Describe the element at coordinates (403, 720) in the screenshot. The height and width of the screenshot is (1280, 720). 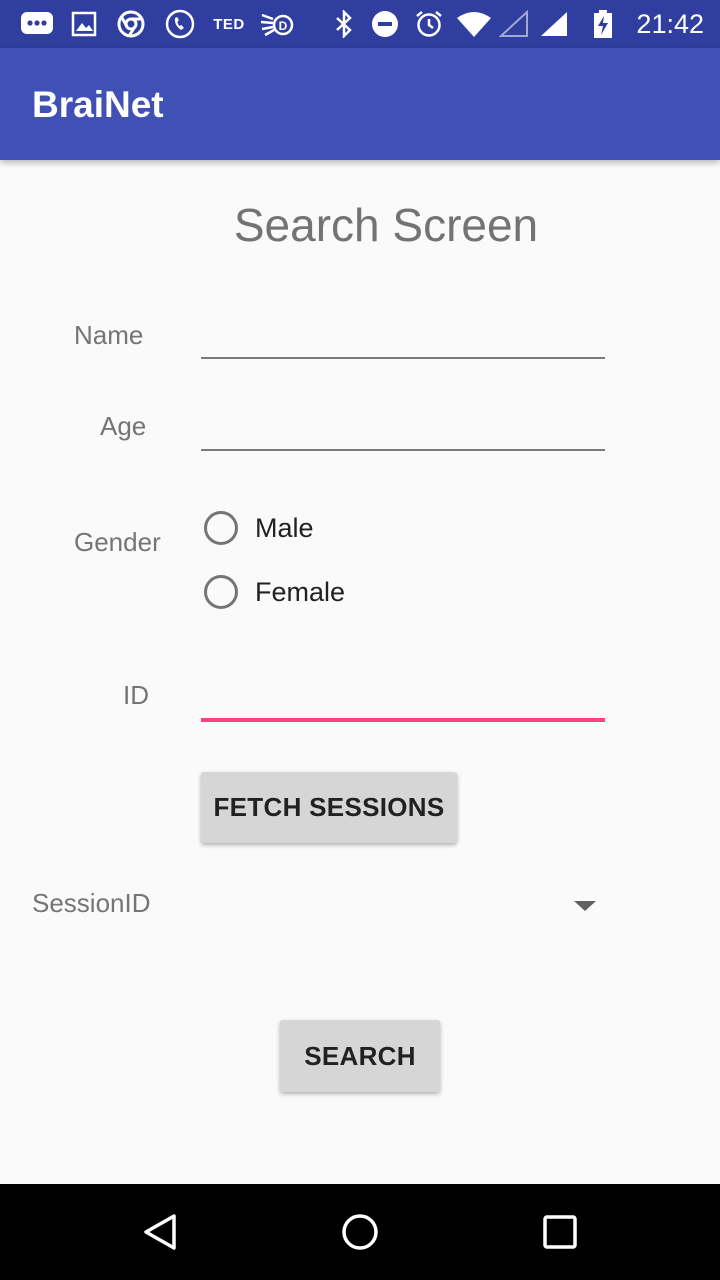
I see `id-field-underline` at that location.